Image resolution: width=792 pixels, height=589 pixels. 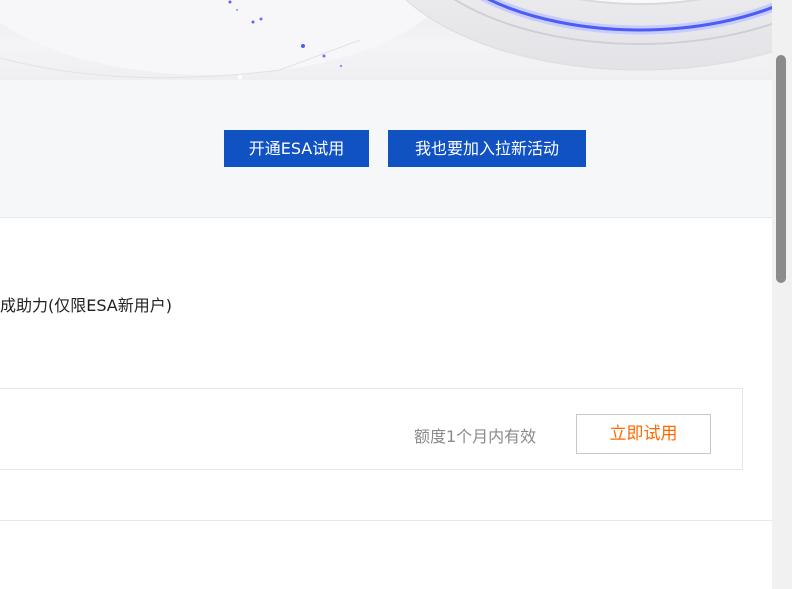 I want to click on vertical-scrollbar, so click(x=782, y=294).